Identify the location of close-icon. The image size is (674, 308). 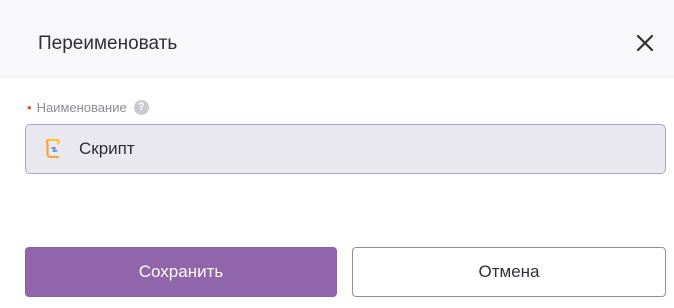
(645, 43).